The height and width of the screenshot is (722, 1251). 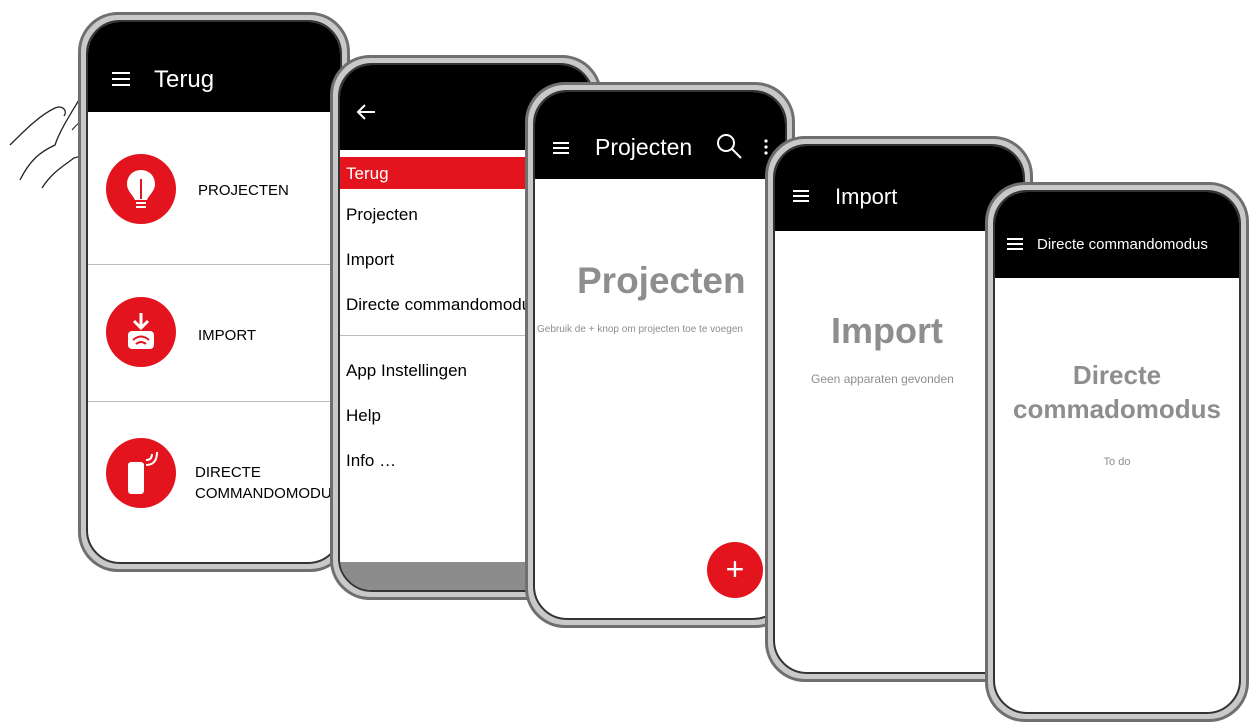 I want to click on directe-label-line1: DIRECTE, so click(x=228, y=472).